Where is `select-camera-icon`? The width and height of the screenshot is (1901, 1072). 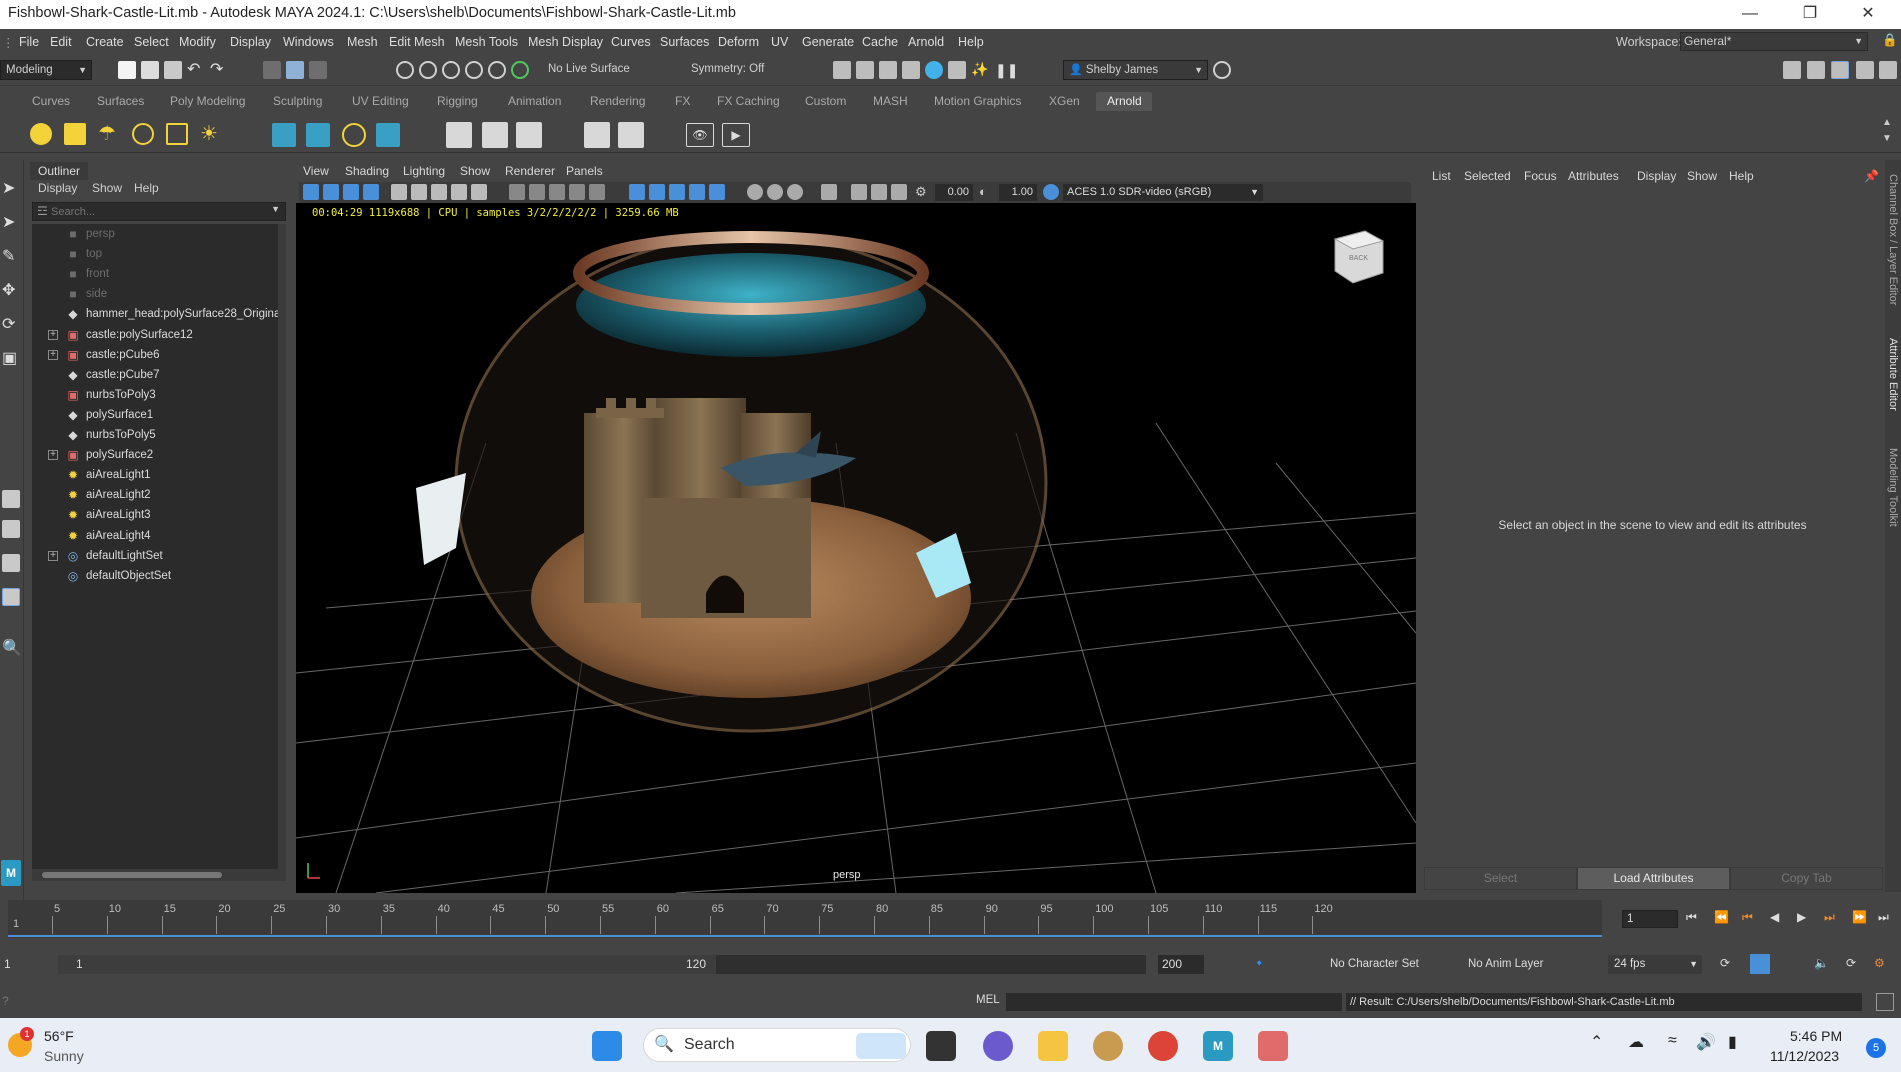 select-camera-icon is located at coordinates (311, 192).